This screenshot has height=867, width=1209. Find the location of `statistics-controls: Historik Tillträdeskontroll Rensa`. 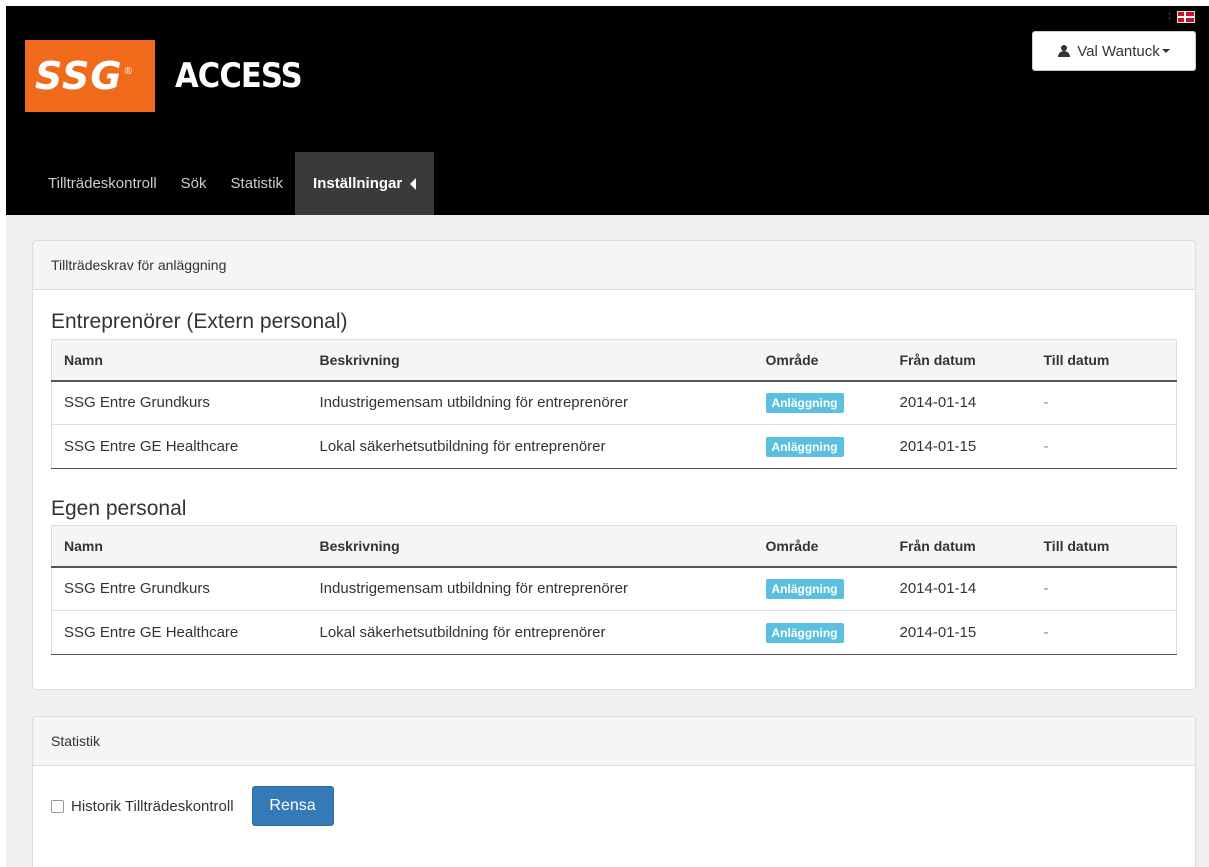

statistics-controls: Historik Tillträdeskontroll Rensa is located at coordinates (614, 806).